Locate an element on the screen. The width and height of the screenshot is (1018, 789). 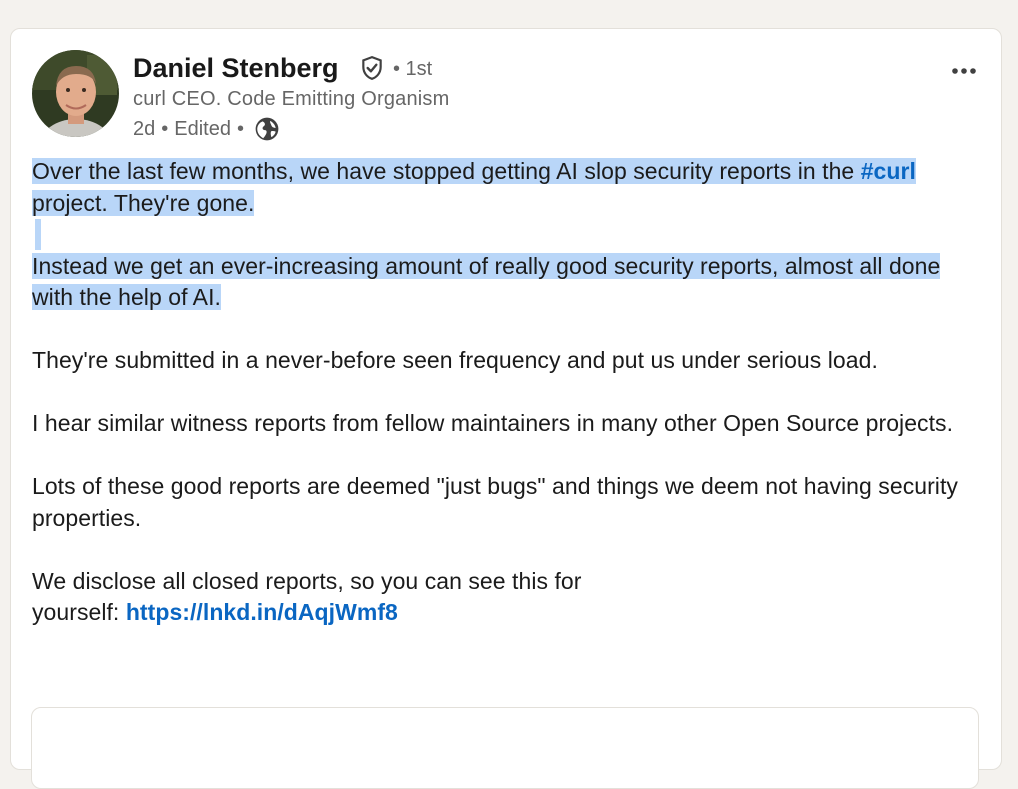
hashtag-curl-link: #curl is located at coordinates (888, 171).